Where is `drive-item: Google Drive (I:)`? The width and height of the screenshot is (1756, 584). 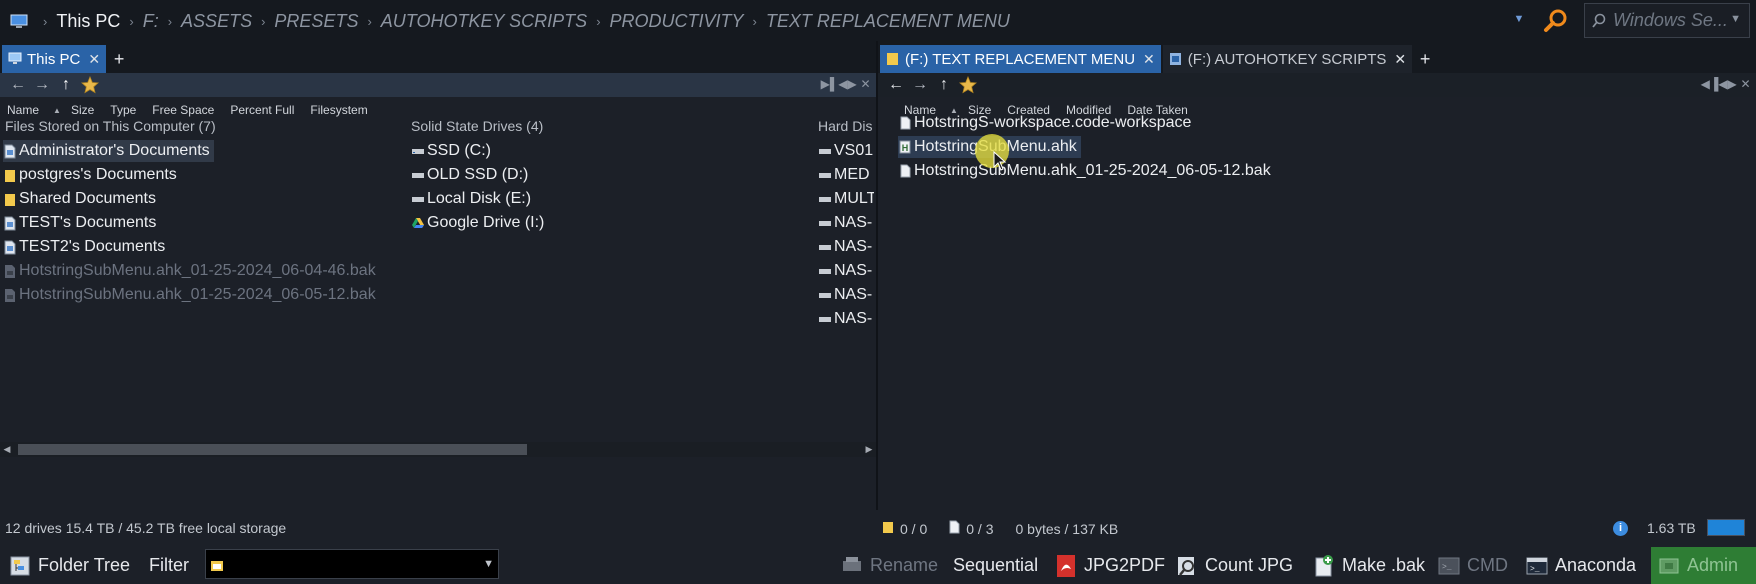 drive-item: Google Drive (I:) is located at coordinates (477, 223).